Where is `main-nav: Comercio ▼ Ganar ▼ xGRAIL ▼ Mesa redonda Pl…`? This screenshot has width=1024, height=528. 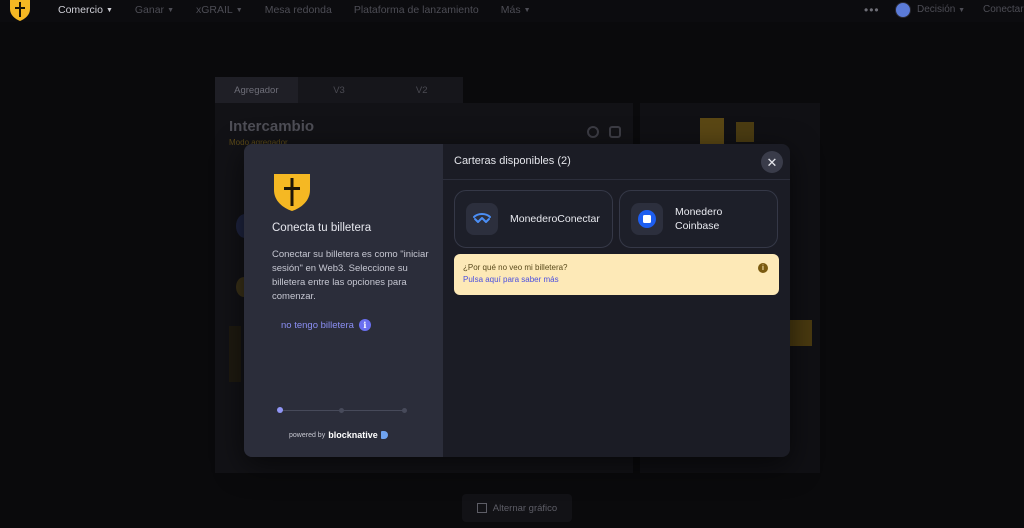 main-nav: Comercio ▼ Ganar ▼ xGRAIL ▼ Mesa redonda Pl… is located at coordinates (305, 10).